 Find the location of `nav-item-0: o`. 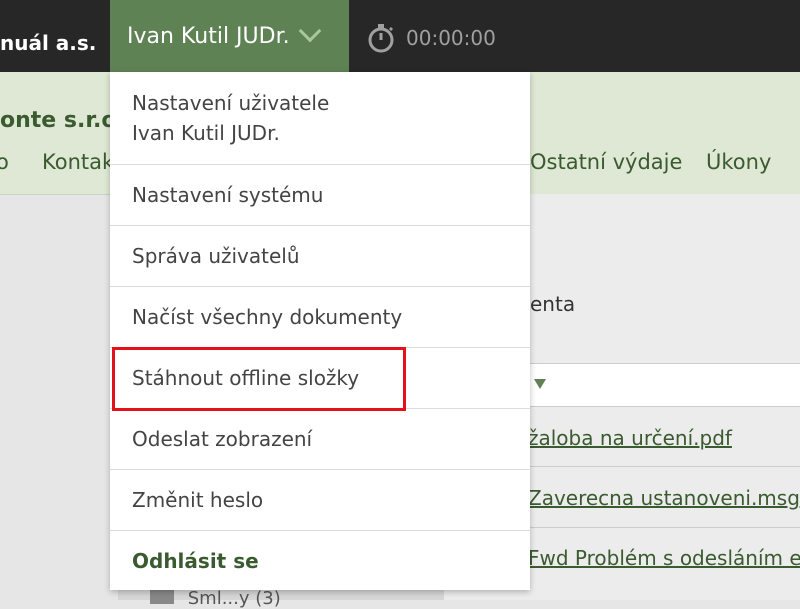

nav-item-0: o is located at coordinates (4, 162).